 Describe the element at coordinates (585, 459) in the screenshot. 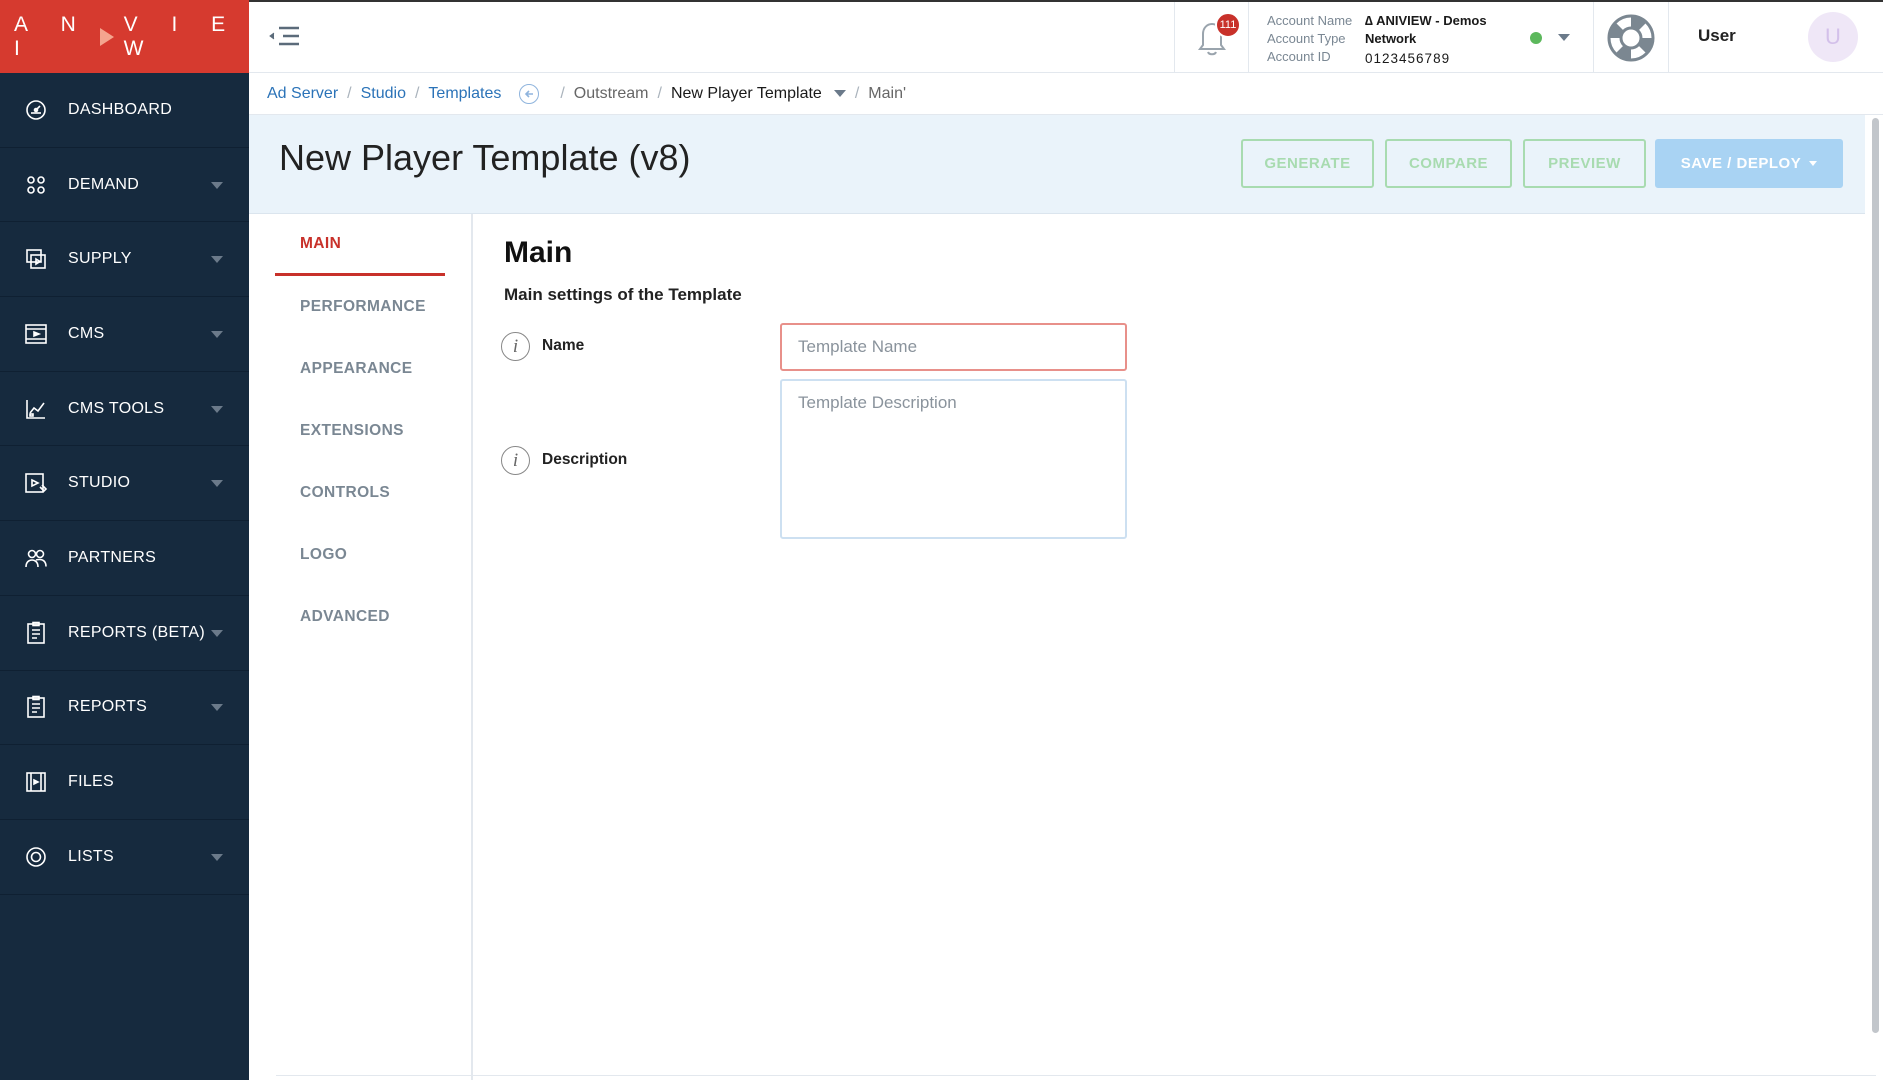

I see `description-label: Description` at that location.